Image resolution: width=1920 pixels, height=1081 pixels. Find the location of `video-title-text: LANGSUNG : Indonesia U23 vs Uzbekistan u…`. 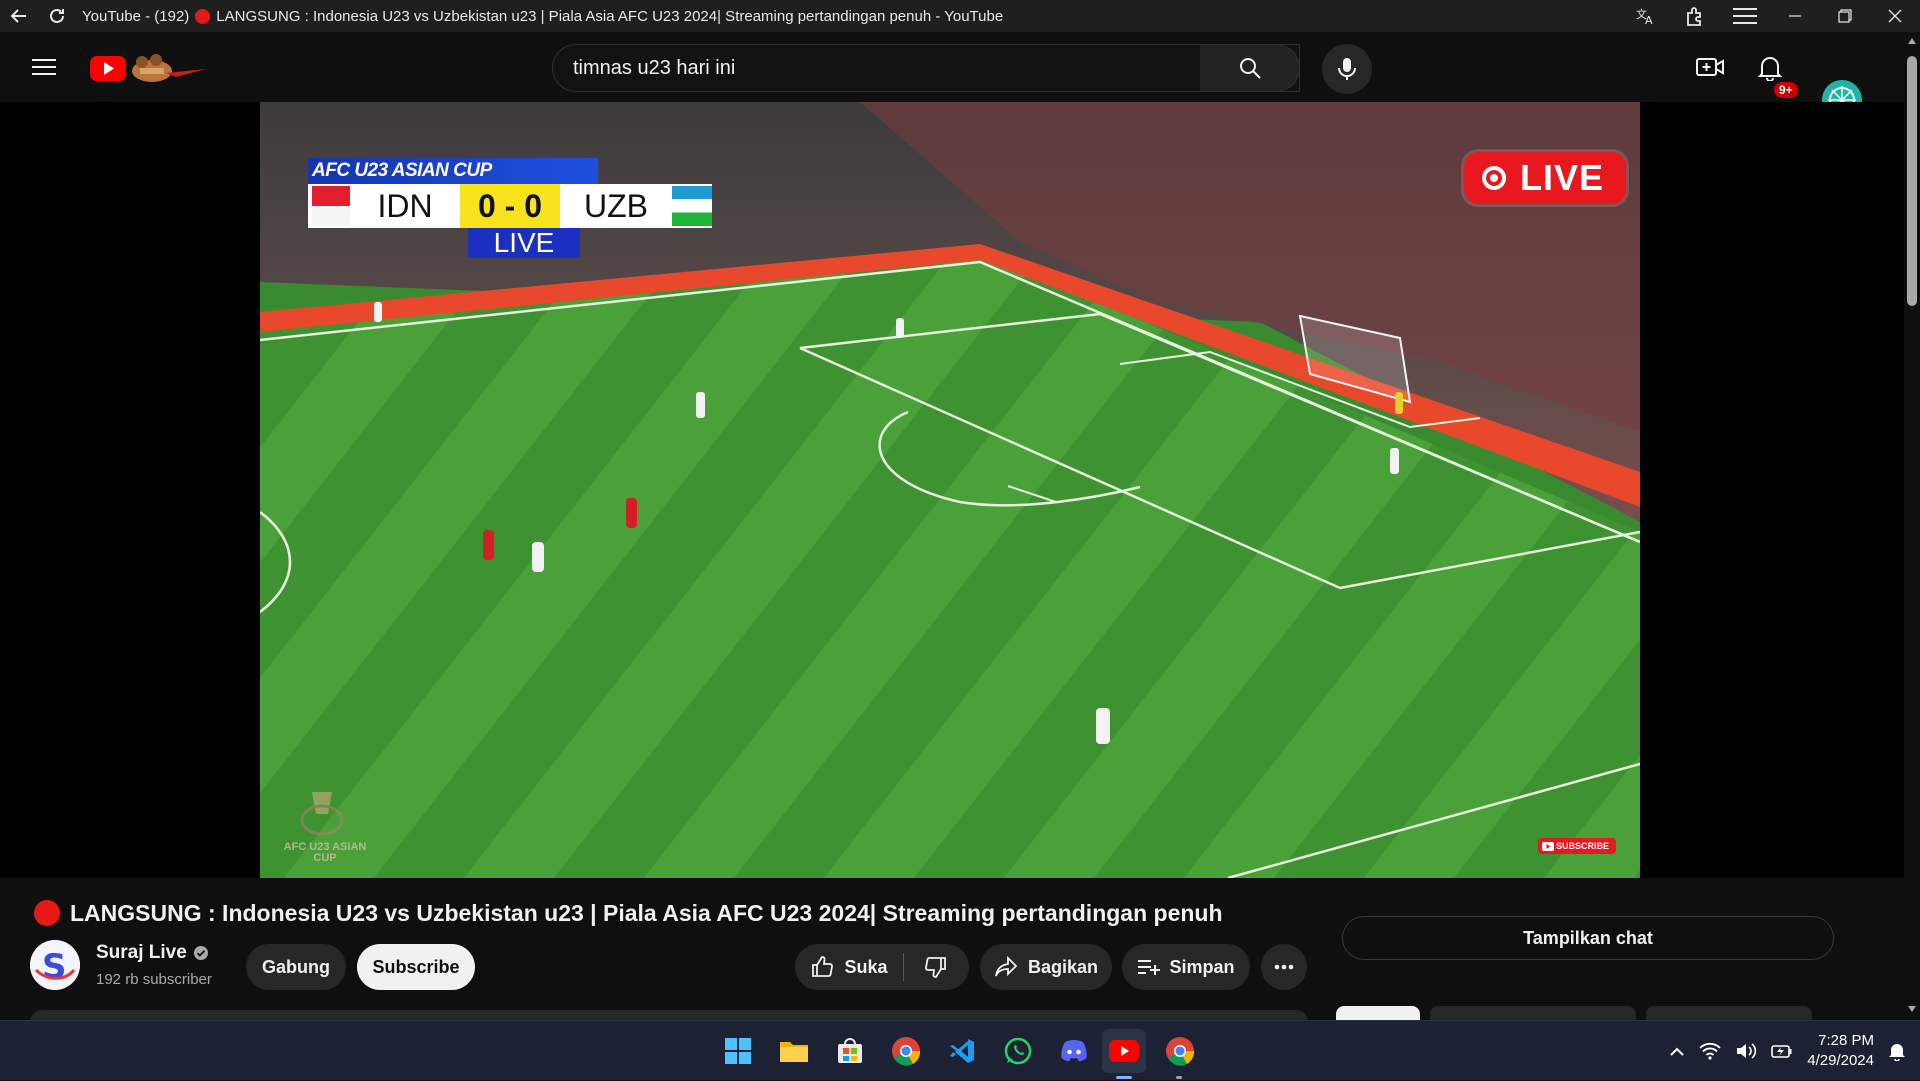

video-title-text: LANGSUNG : Indonesia U23 vs Uzbekistan u… is located at coordinates (646, 912).